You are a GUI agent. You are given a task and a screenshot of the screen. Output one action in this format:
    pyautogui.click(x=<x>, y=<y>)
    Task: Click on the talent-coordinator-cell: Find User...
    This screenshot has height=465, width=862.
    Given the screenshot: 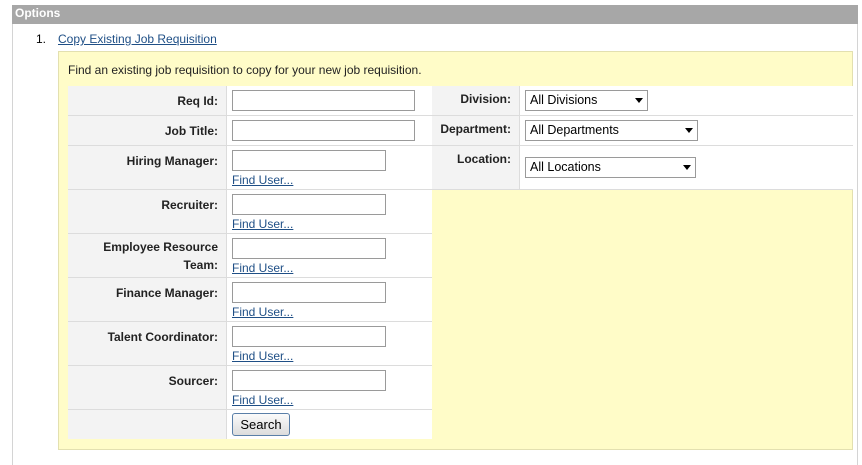 What is the action you would take?
    pyautogui.click(x=329, y=344)
    